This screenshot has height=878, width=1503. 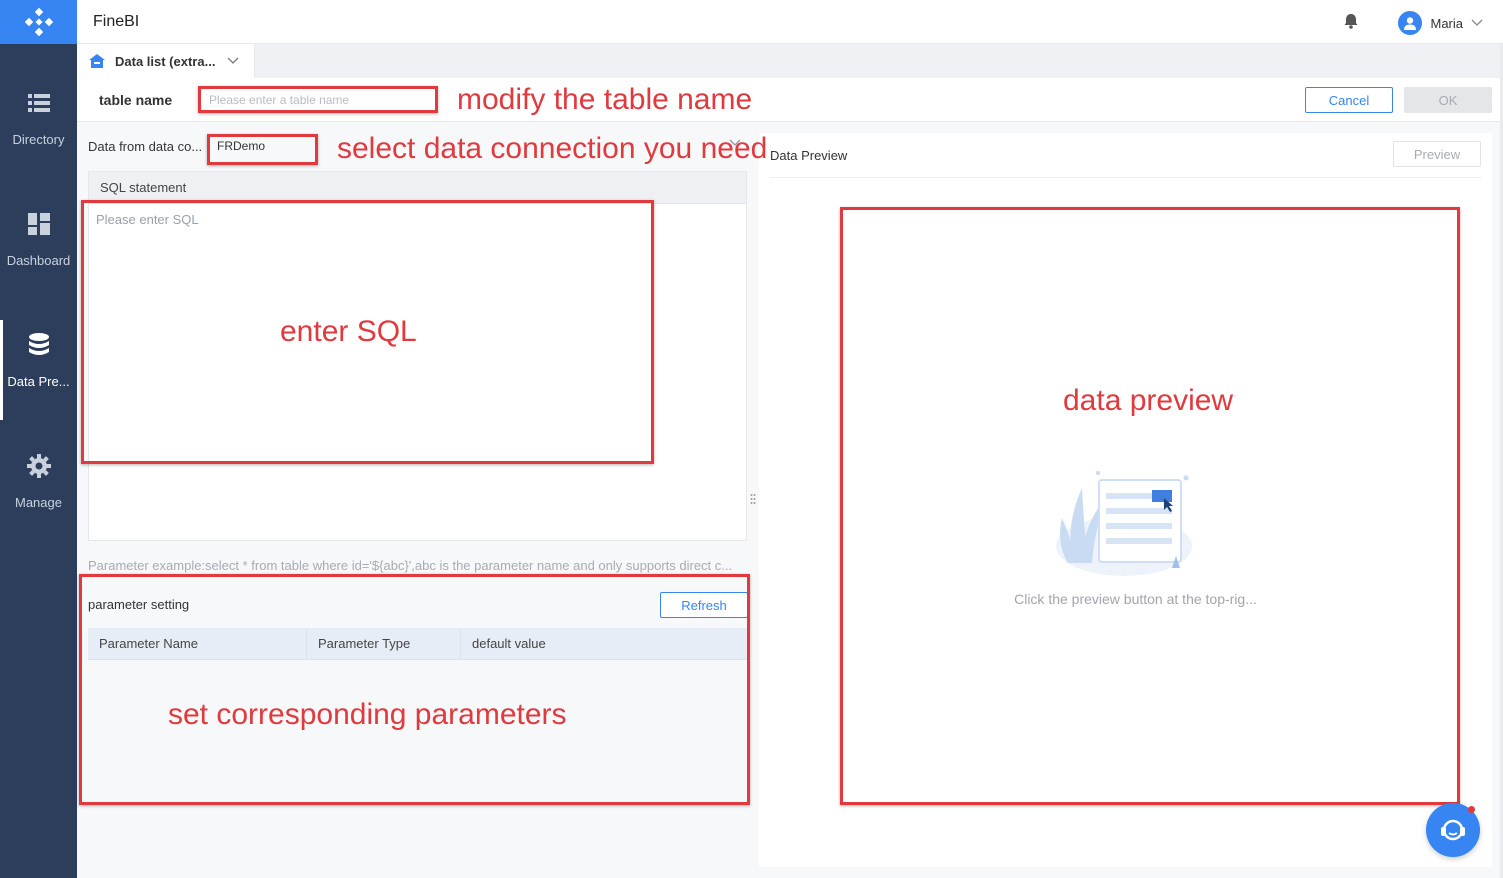 I want to click on avatar, so click(x=1410, y=23).